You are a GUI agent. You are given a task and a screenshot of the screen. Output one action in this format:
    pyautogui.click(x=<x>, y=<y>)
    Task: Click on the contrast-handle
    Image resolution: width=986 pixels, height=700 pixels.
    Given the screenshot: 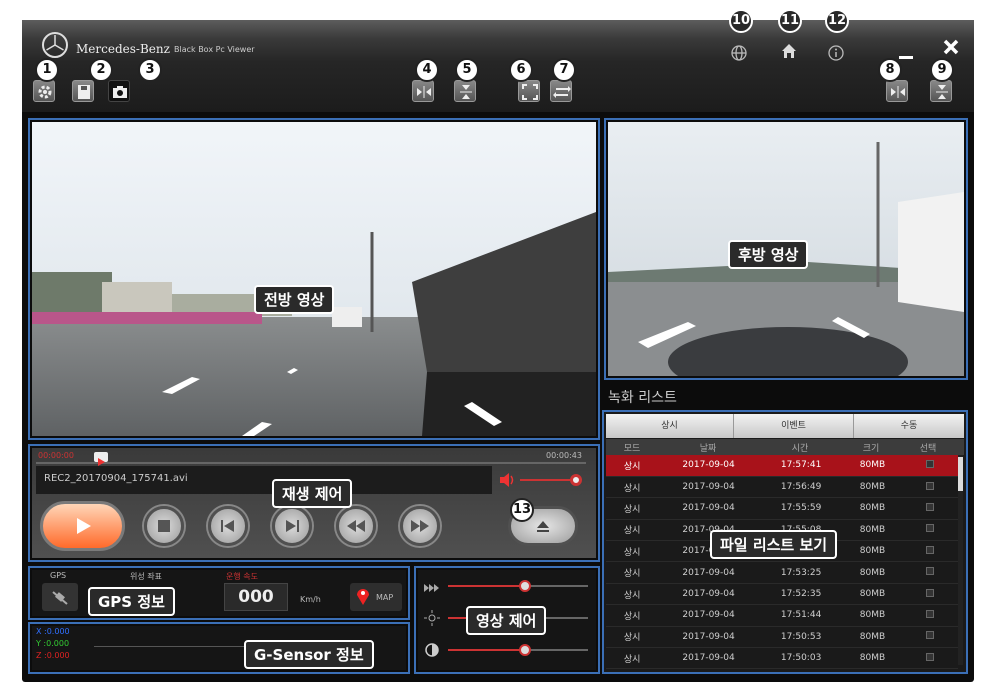 What is the action you would take?
    pyautogui.click(x=525, y=650)
    